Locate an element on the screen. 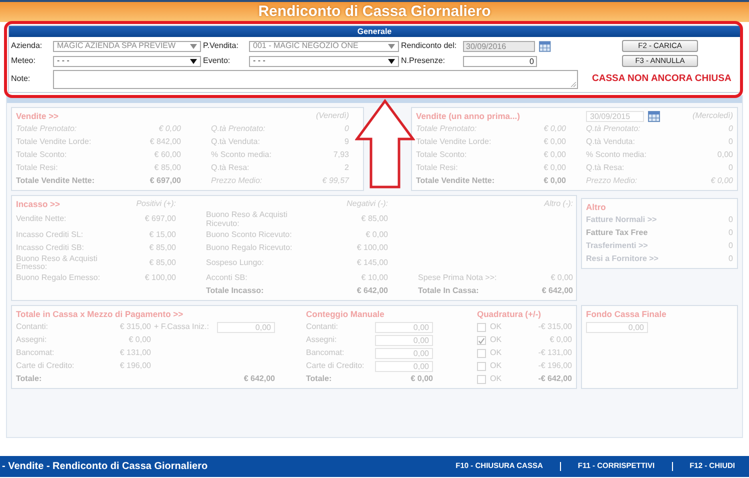  field-label: Note: is located at coordinates (21, 79).